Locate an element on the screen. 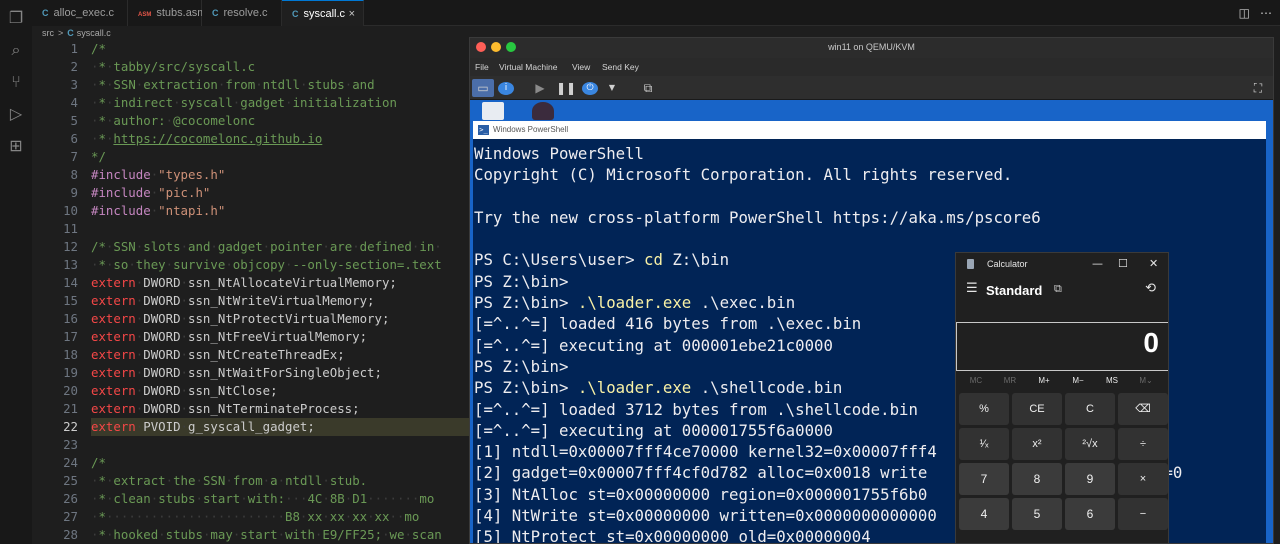 The height and width of the screenshot is (544, 1280). line-number: 13 is located at coordinates (70, 264).